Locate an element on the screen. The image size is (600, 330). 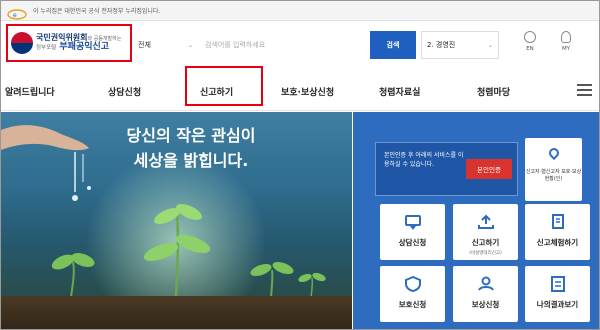
search-scope-select: 전체 ⌄ is located at coordinates (167, 45).